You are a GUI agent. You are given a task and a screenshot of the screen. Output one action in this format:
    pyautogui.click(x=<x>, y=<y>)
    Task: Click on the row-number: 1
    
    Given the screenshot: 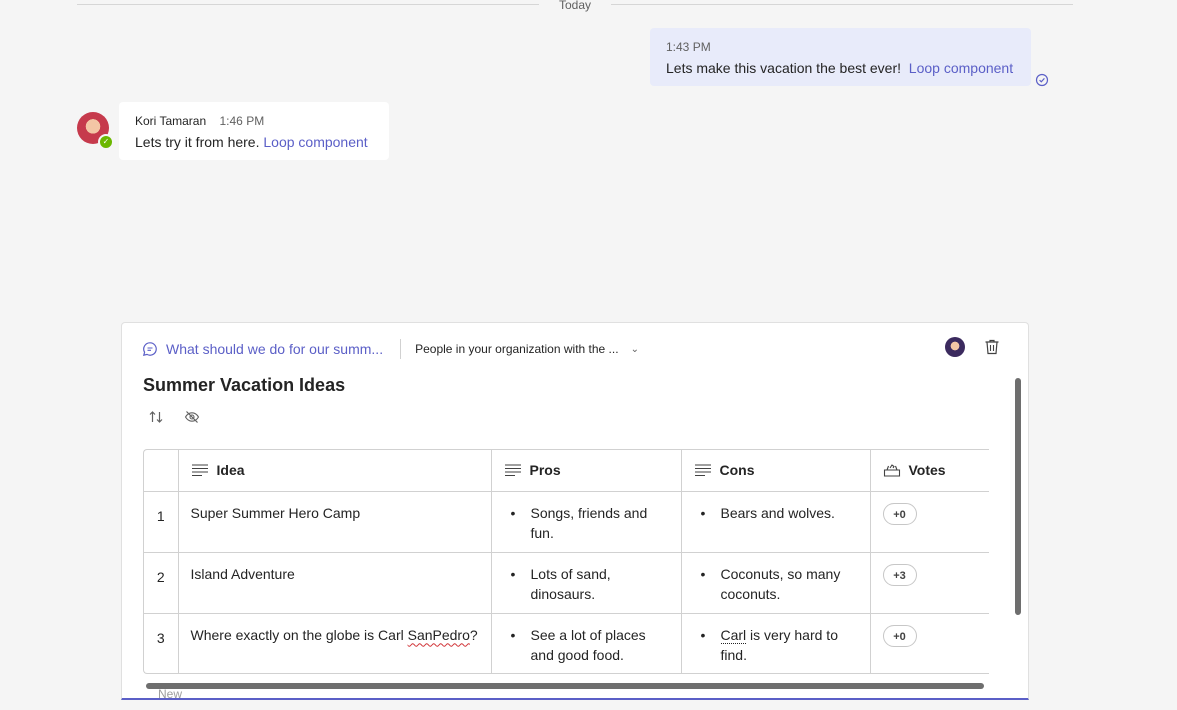 What is the action you would take?
    pyautogui.click(x=161, y=522)
    